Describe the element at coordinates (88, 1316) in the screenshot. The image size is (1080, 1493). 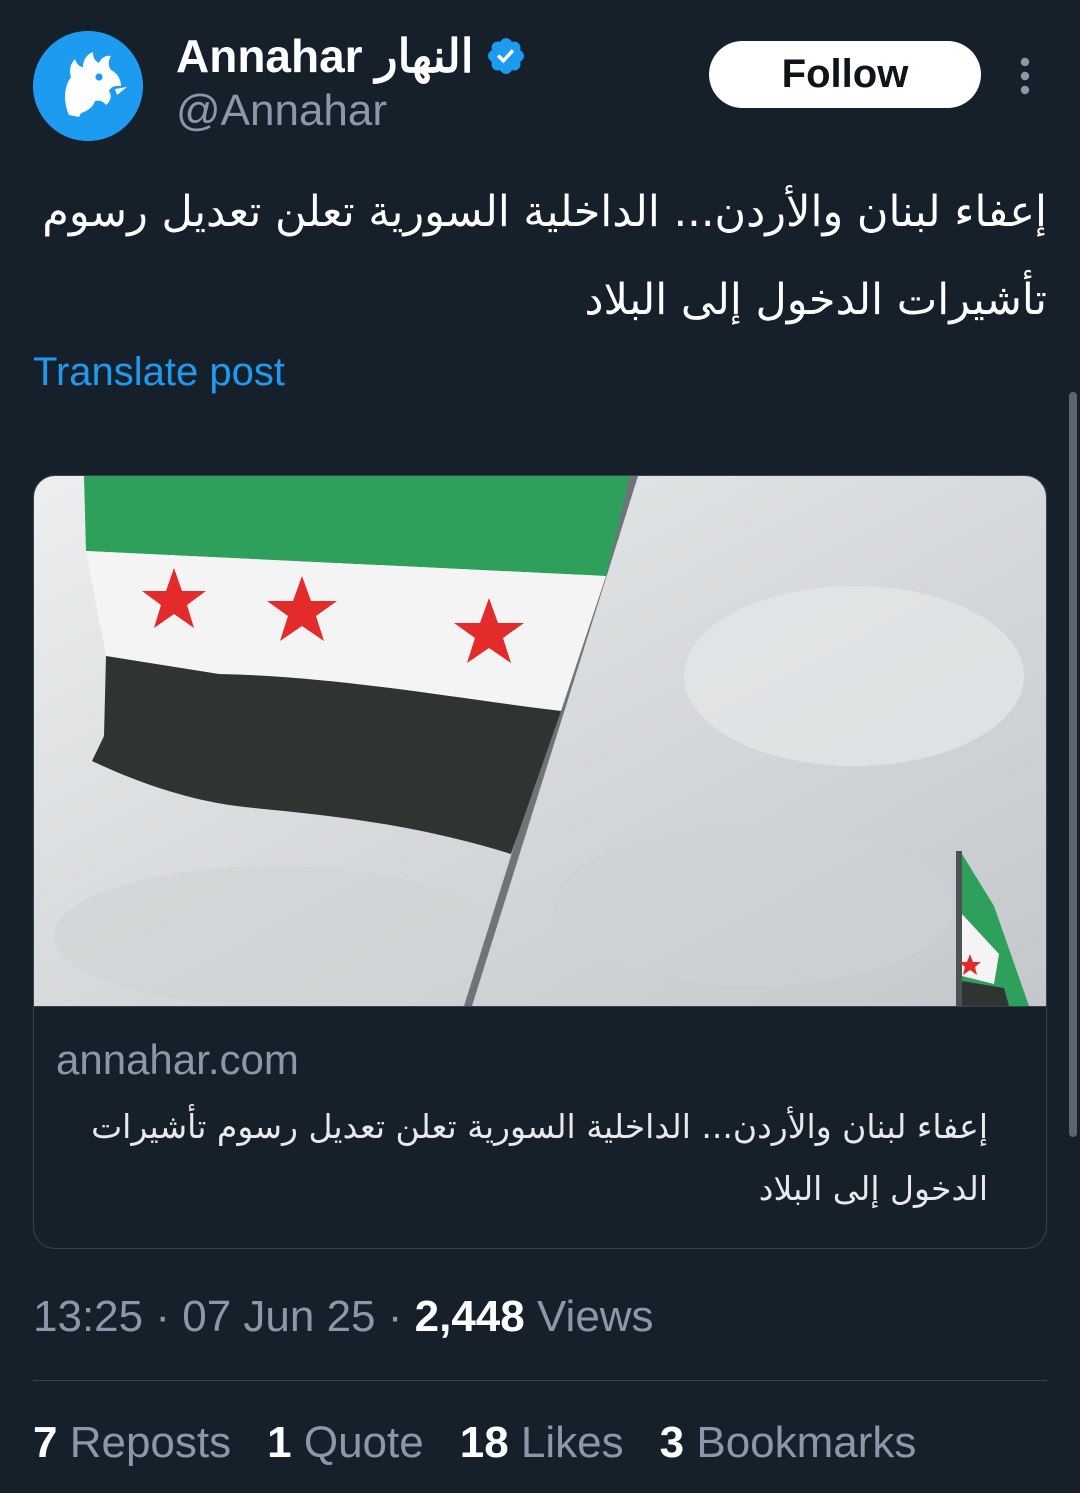
I see `post-time: 13:25` at that location.